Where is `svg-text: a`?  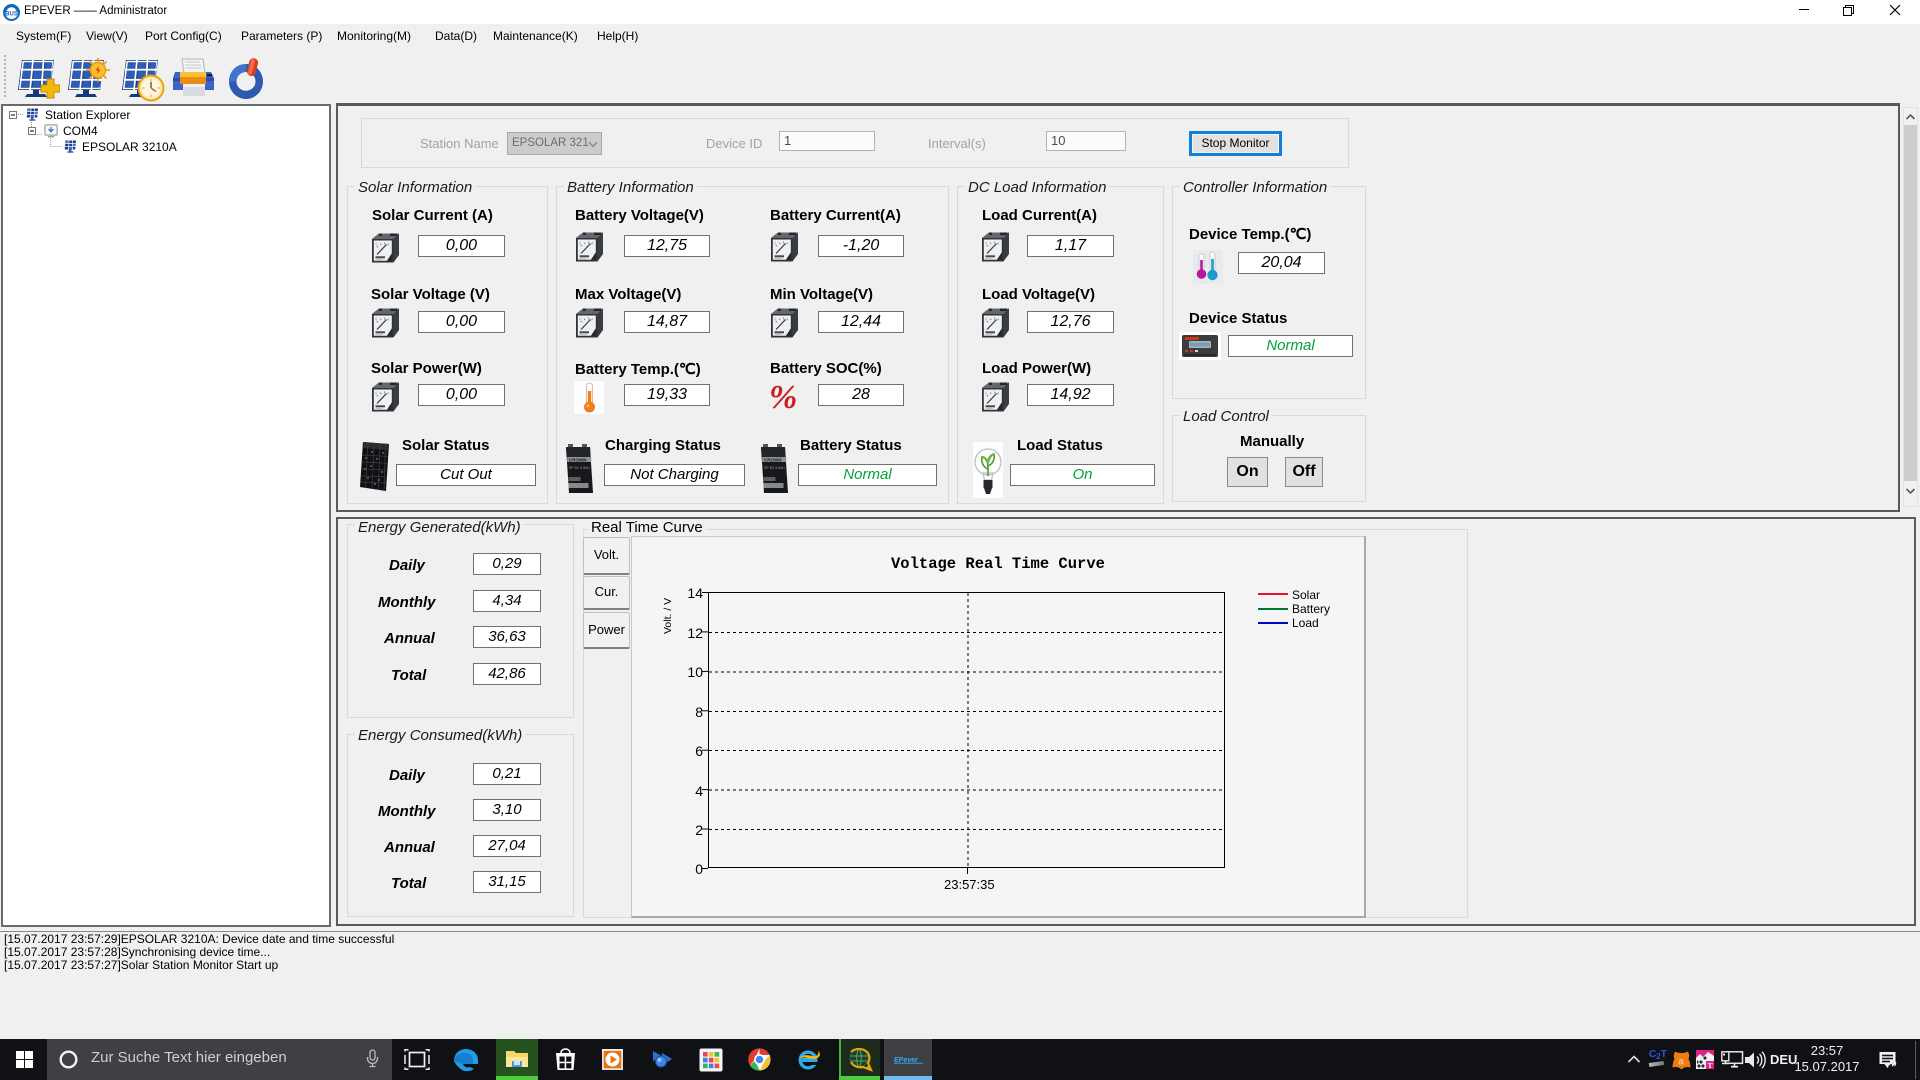 svg-text: a is located at coordinates (1681, 1062).